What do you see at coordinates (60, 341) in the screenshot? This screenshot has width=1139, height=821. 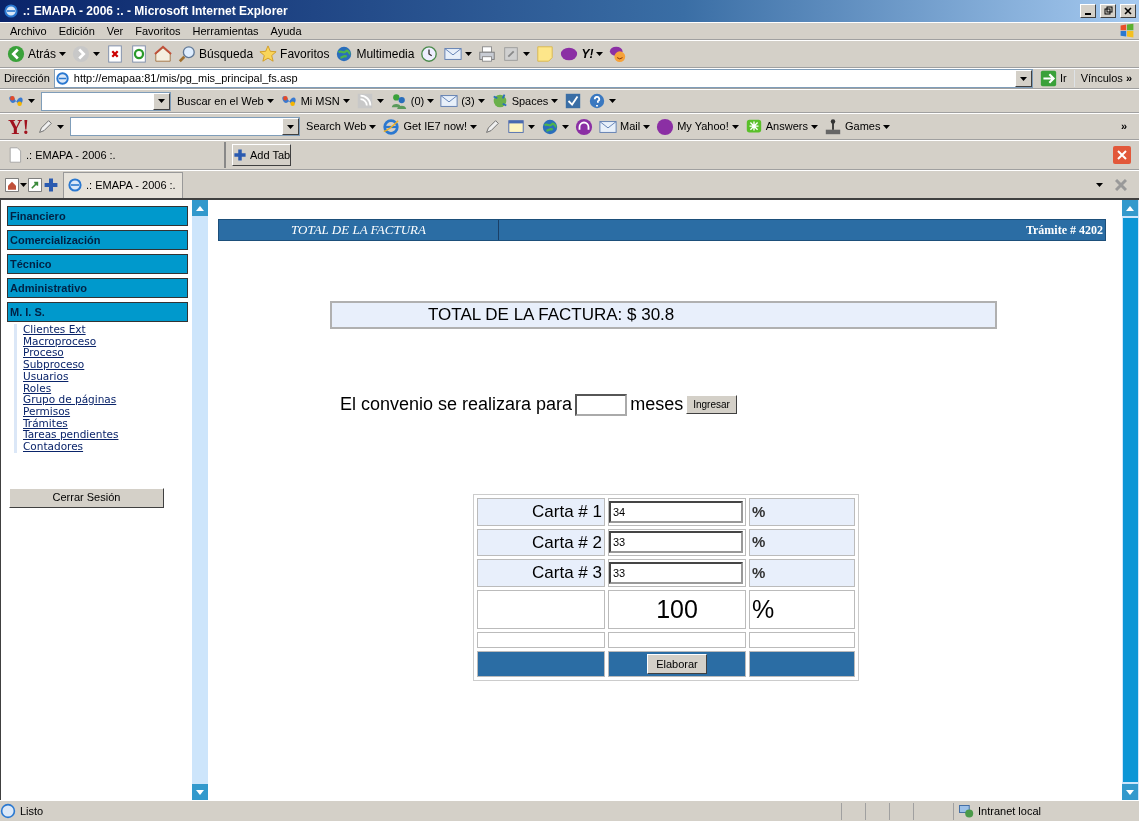 I see `sidebar-link: Macroproceso` at bounding box center [60, 341].